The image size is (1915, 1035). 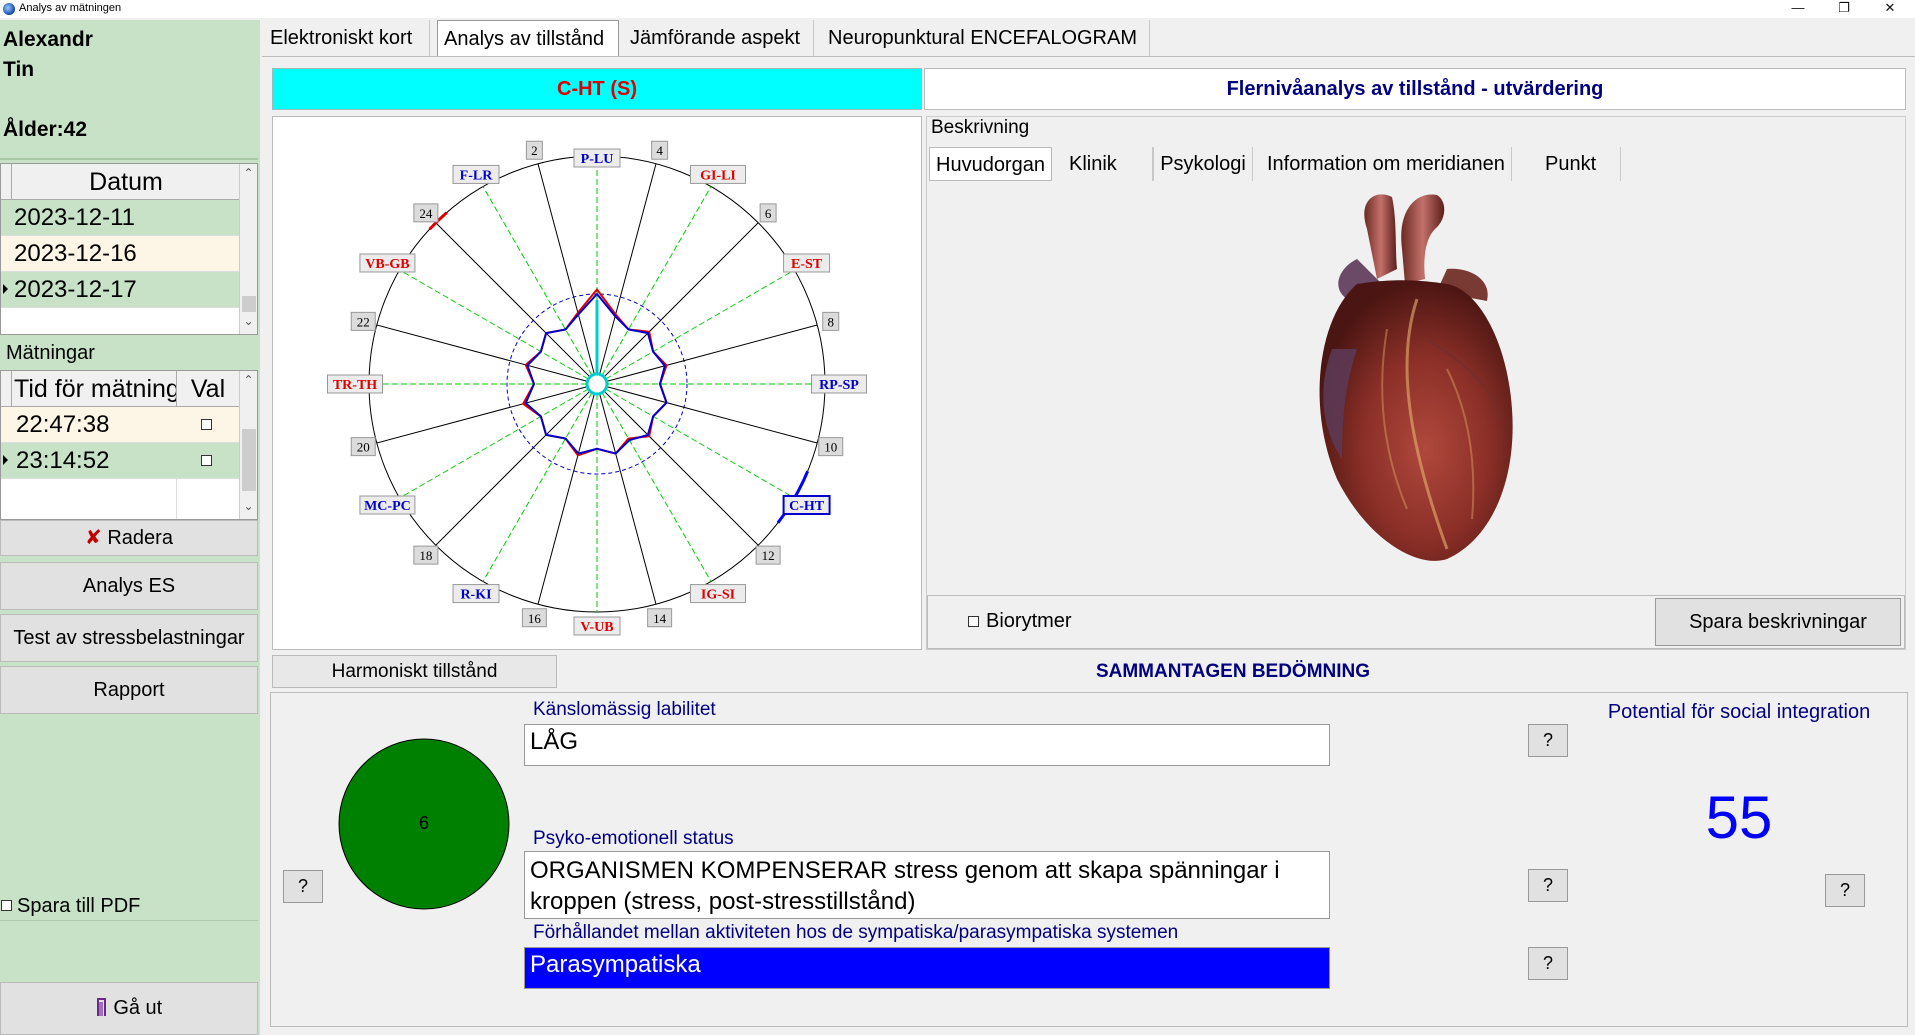 What do you see at coordinates (6, 905) in the screenshot?
I see `save-pdf-checkbox` at bounding box center [6, 905].